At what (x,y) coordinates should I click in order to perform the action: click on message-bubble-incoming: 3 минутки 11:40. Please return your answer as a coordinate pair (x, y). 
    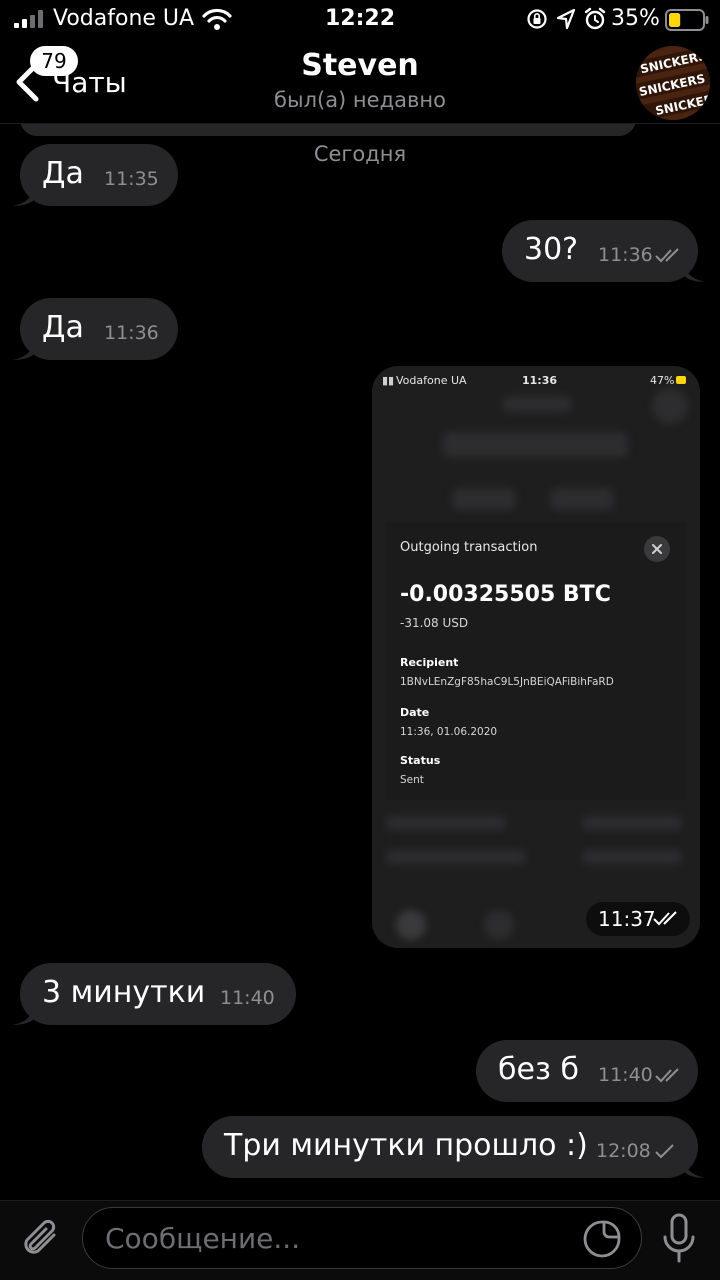
    Looking at the image, I should click on (154, 994).